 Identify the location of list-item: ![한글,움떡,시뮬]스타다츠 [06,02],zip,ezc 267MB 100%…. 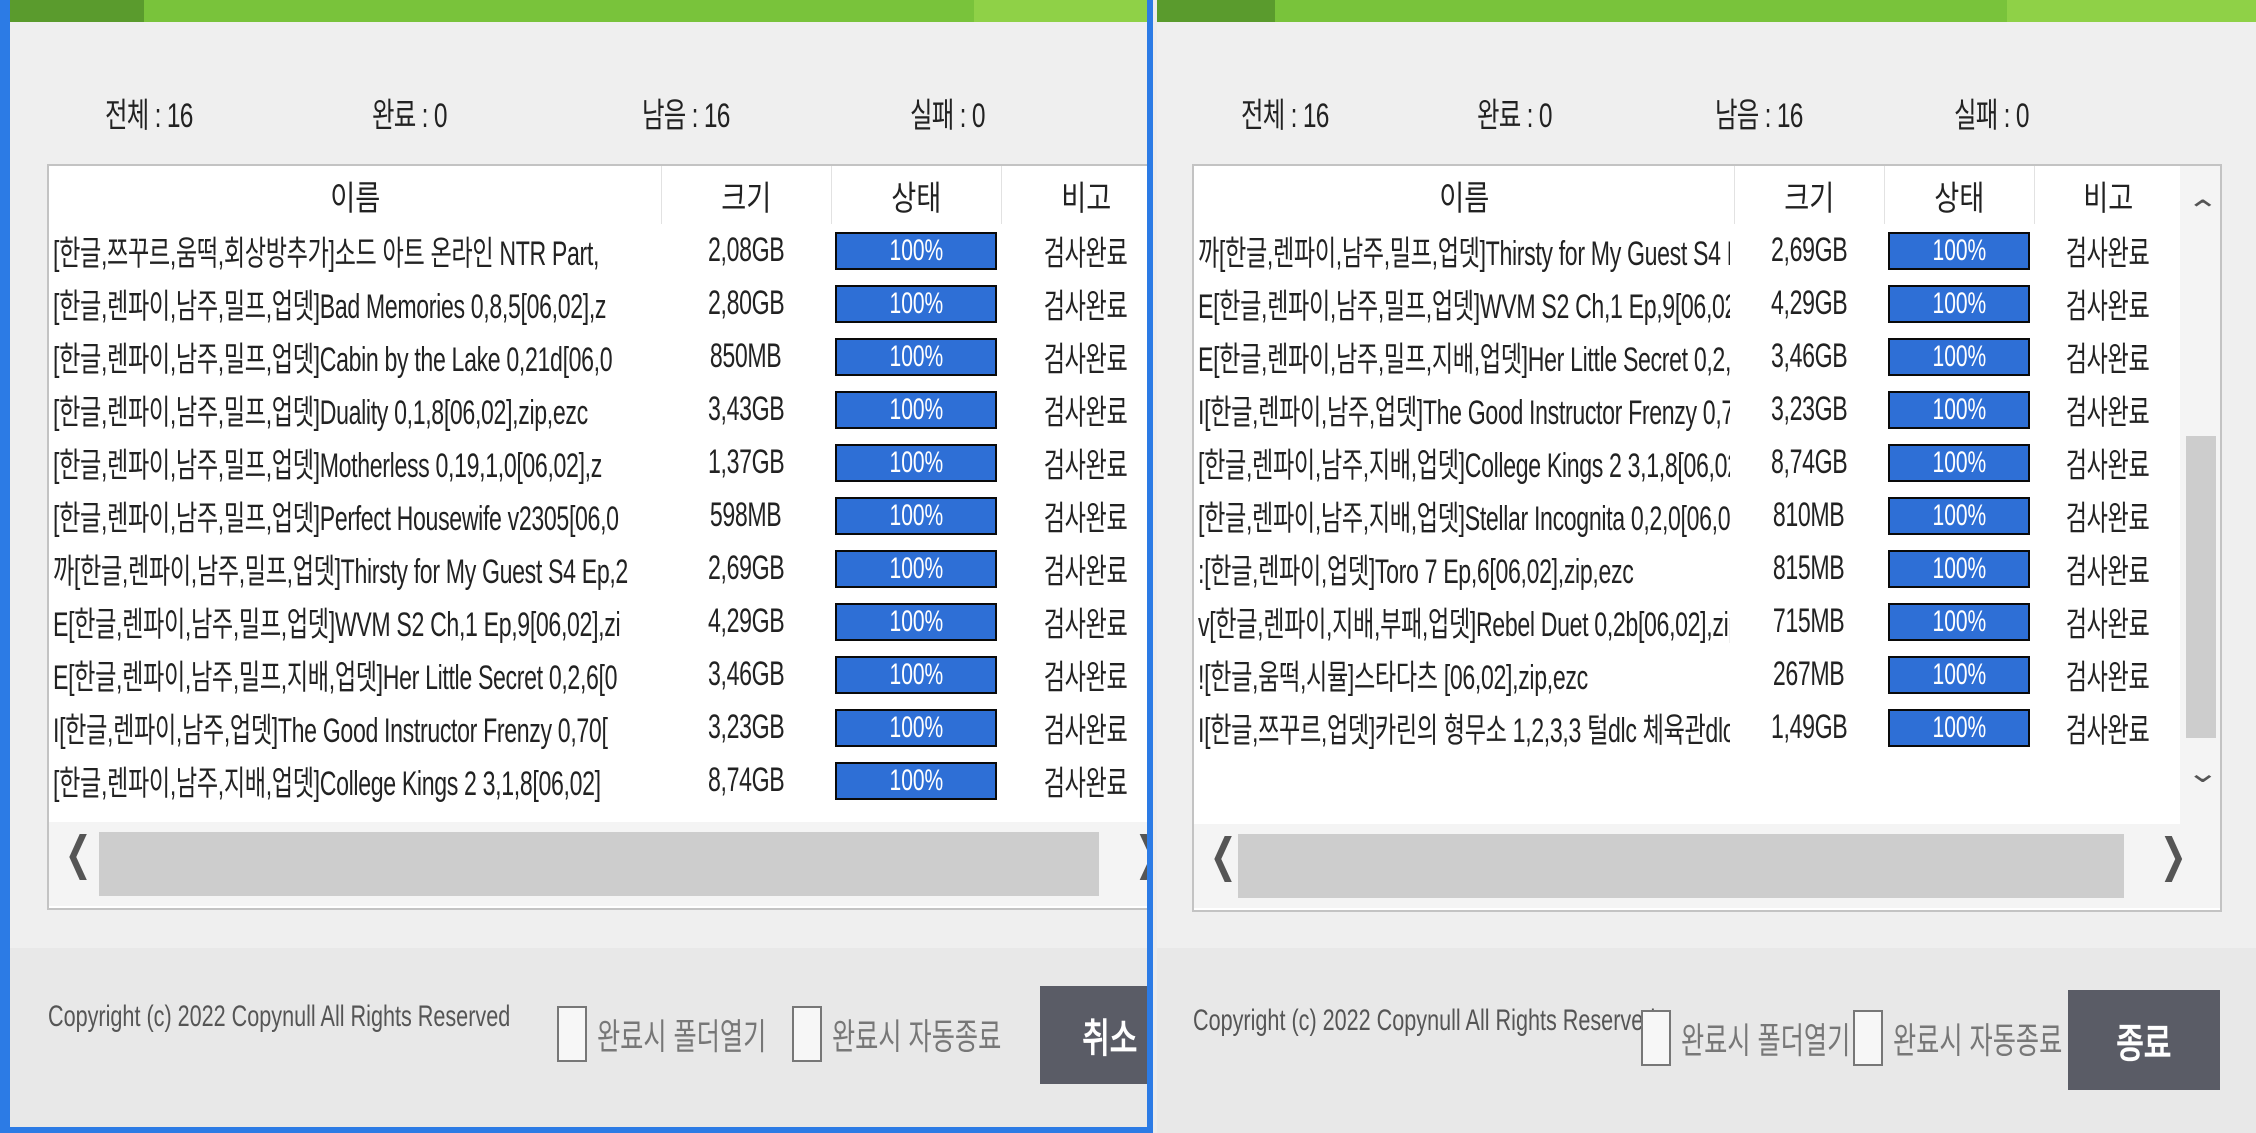
(1688, 674).